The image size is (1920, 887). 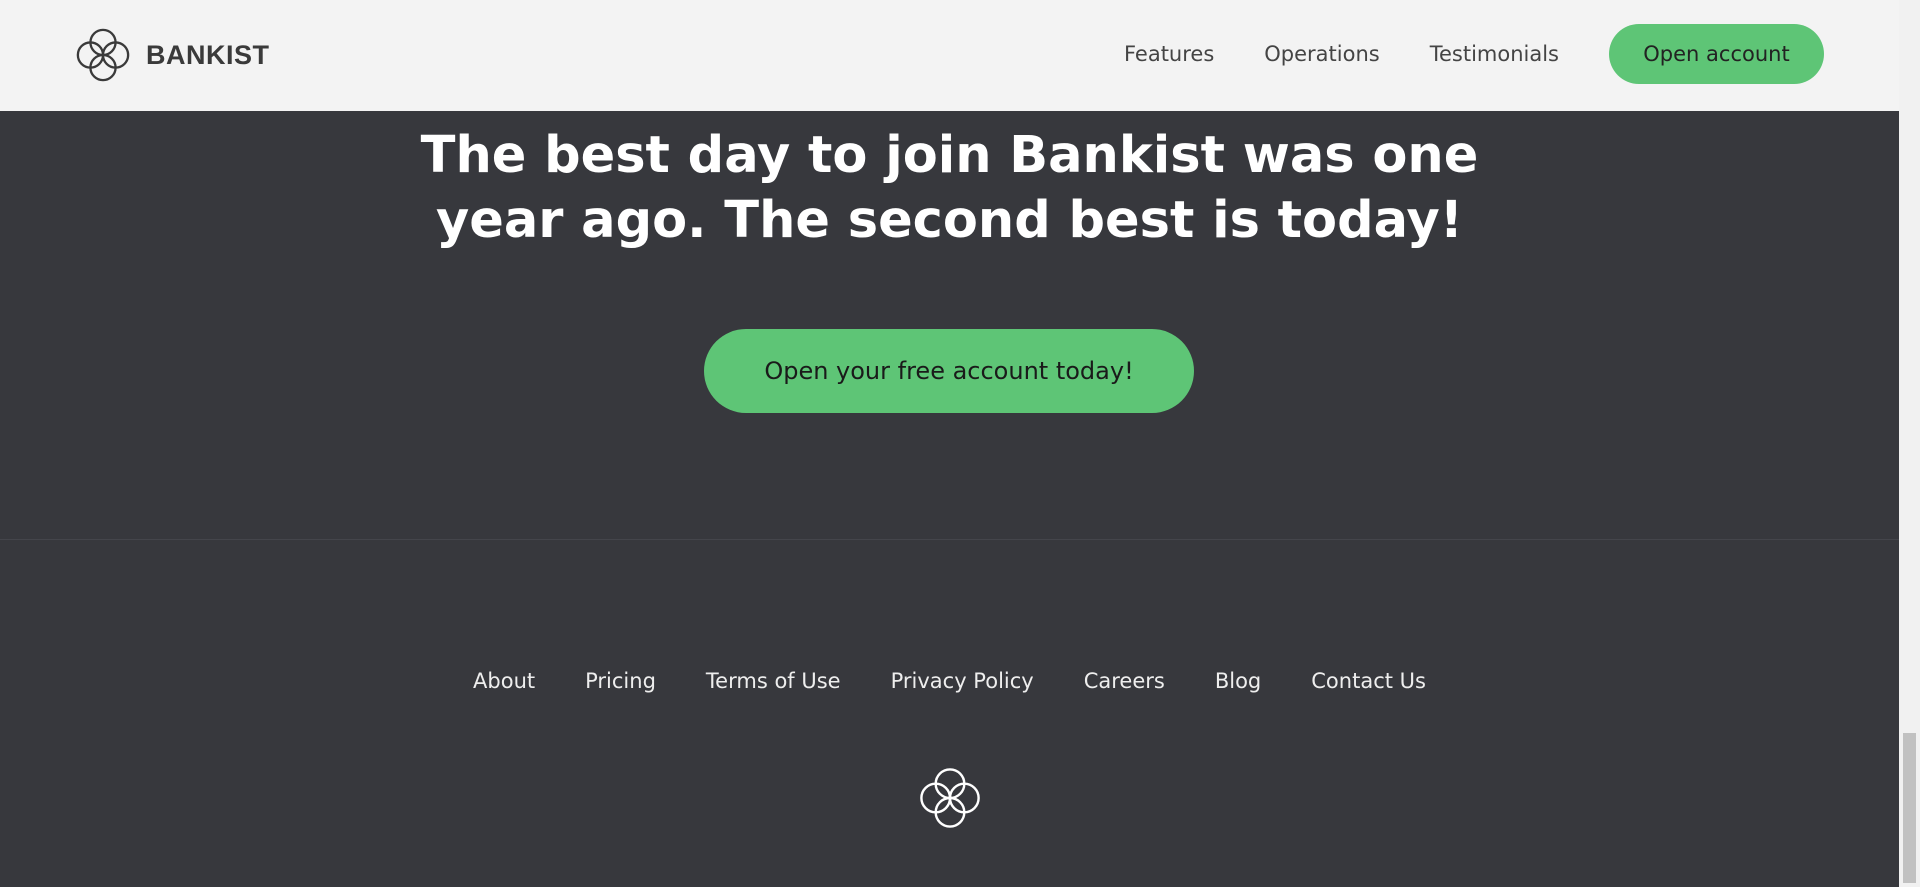 What do you see at coordinates (620, 681) in the screenshot?
I see `footer-link-pricing: Pricing` at bounding box center [620, 681].